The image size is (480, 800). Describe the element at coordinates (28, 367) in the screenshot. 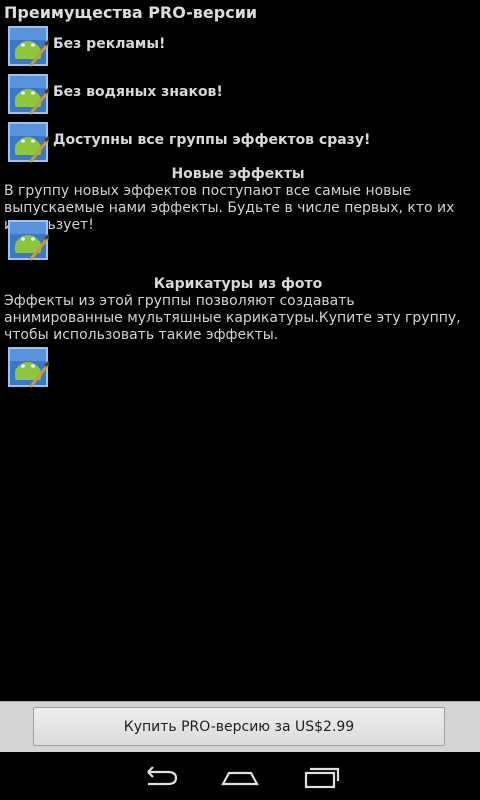

I see `caricatures-icon` at that location.